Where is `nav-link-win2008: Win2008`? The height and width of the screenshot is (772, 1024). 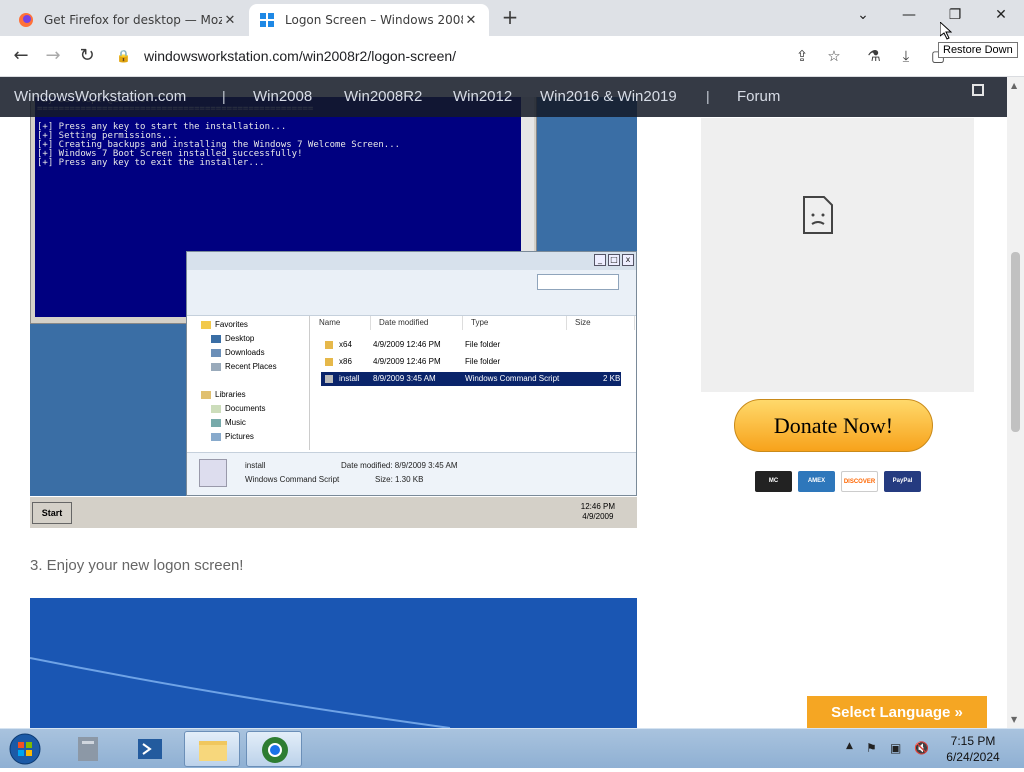 nav-link-win2008: Win2008 is located at coordinates (282, 96).